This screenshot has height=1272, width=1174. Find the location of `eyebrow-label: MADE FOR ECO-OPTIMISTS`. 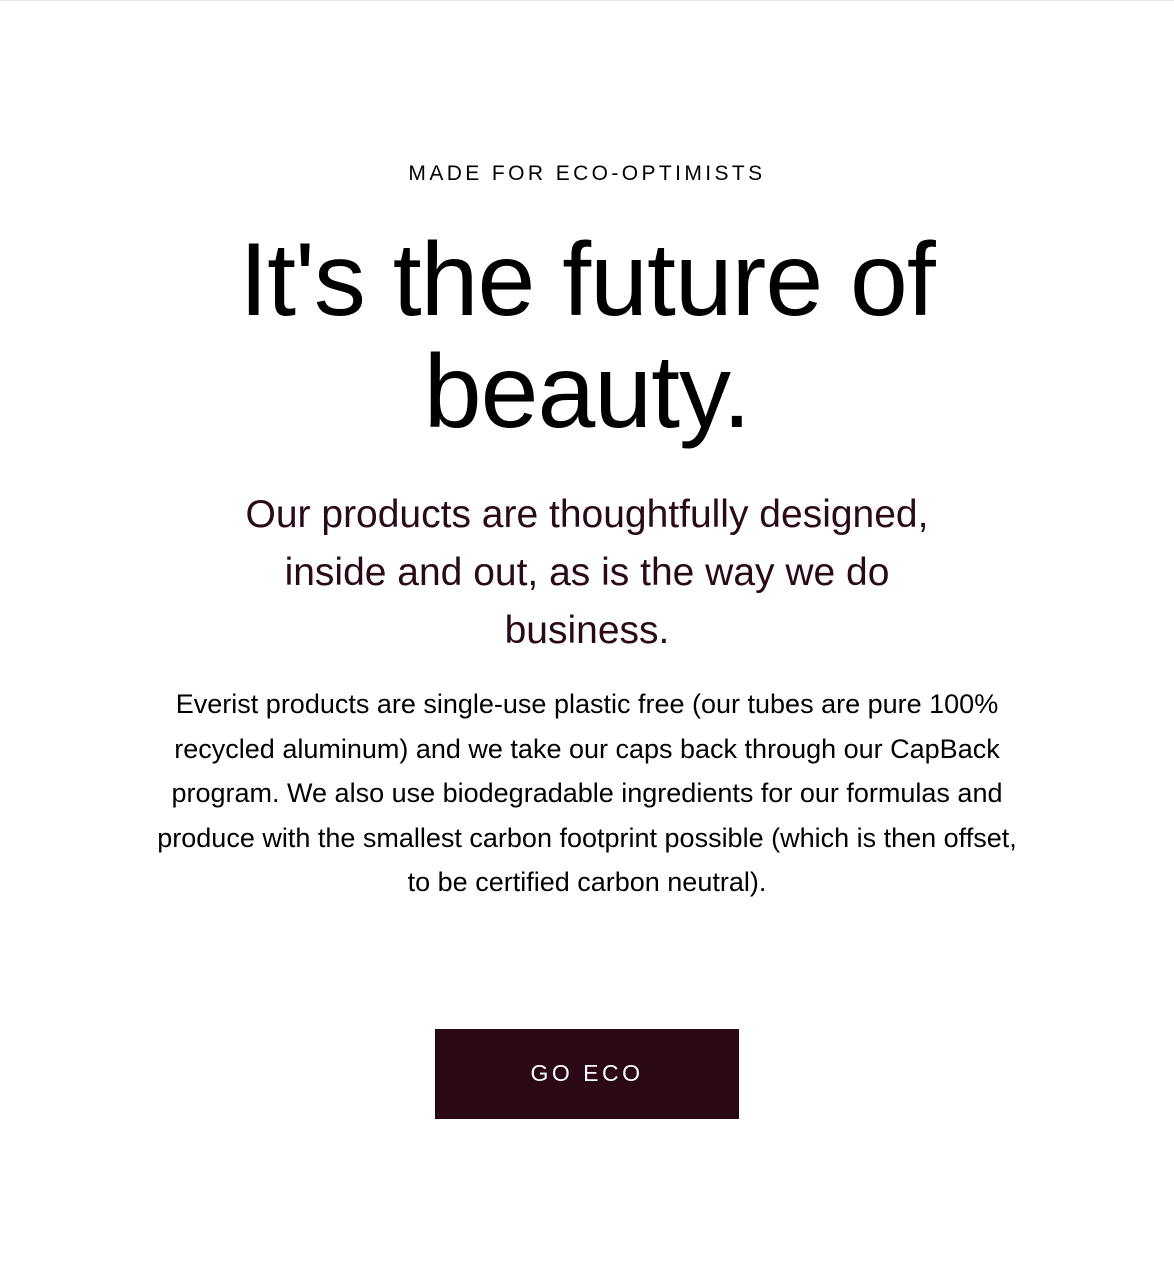

eyebrow-label: MADE FOR ECO-OPTIMISTS is located at coordinates (587, 173).